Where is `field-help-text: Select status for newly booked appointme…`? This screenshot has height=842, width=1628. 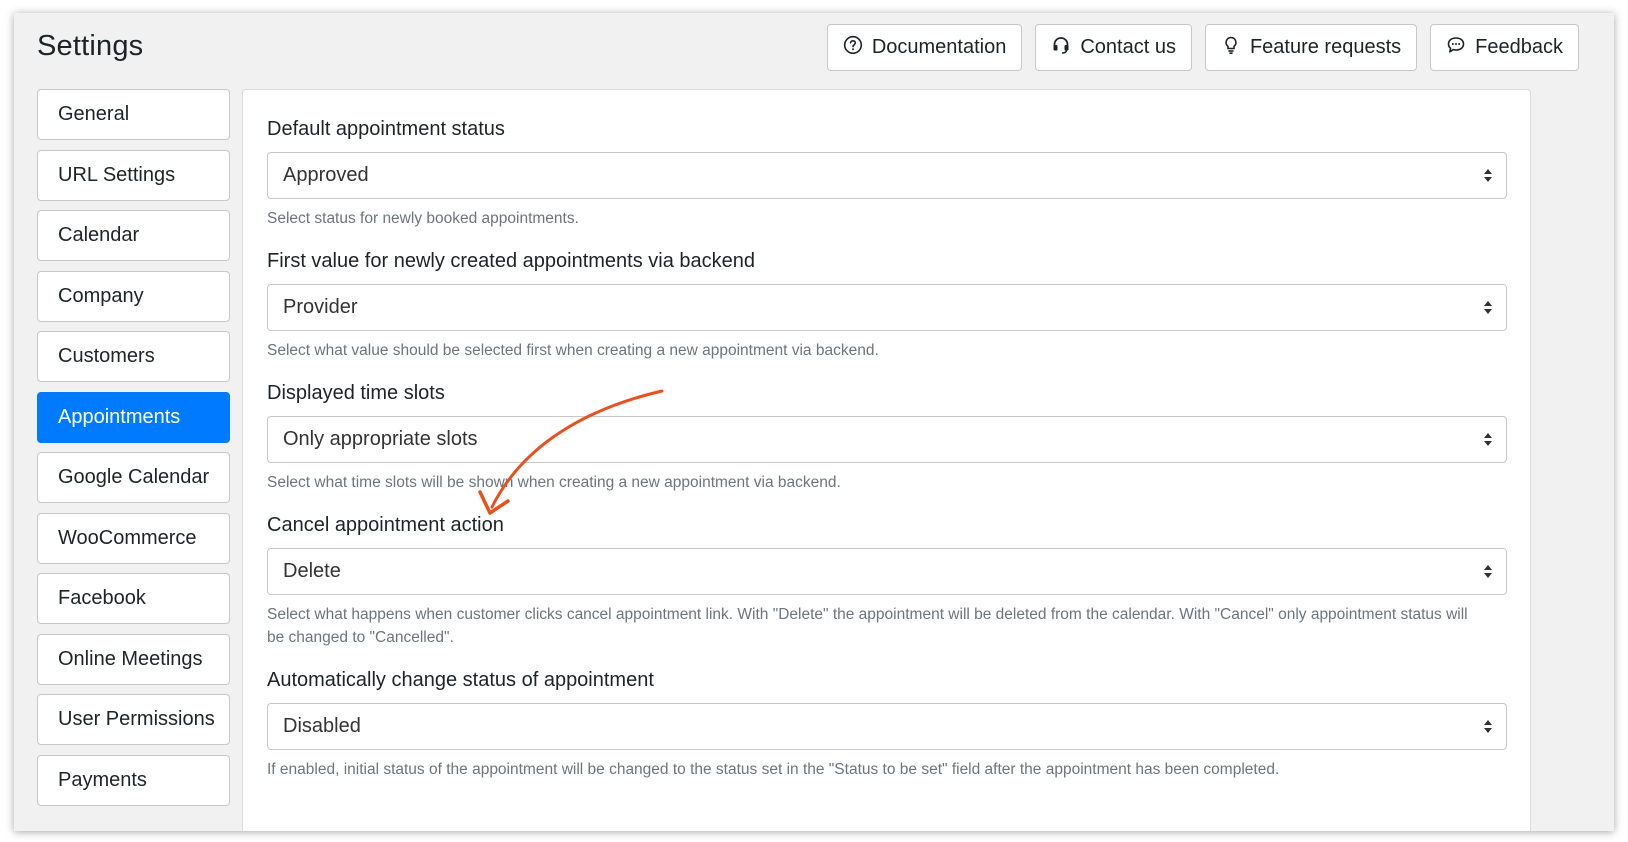
field-help-text: Select status for newly booked appointme… is located at coordinates (423, 218).